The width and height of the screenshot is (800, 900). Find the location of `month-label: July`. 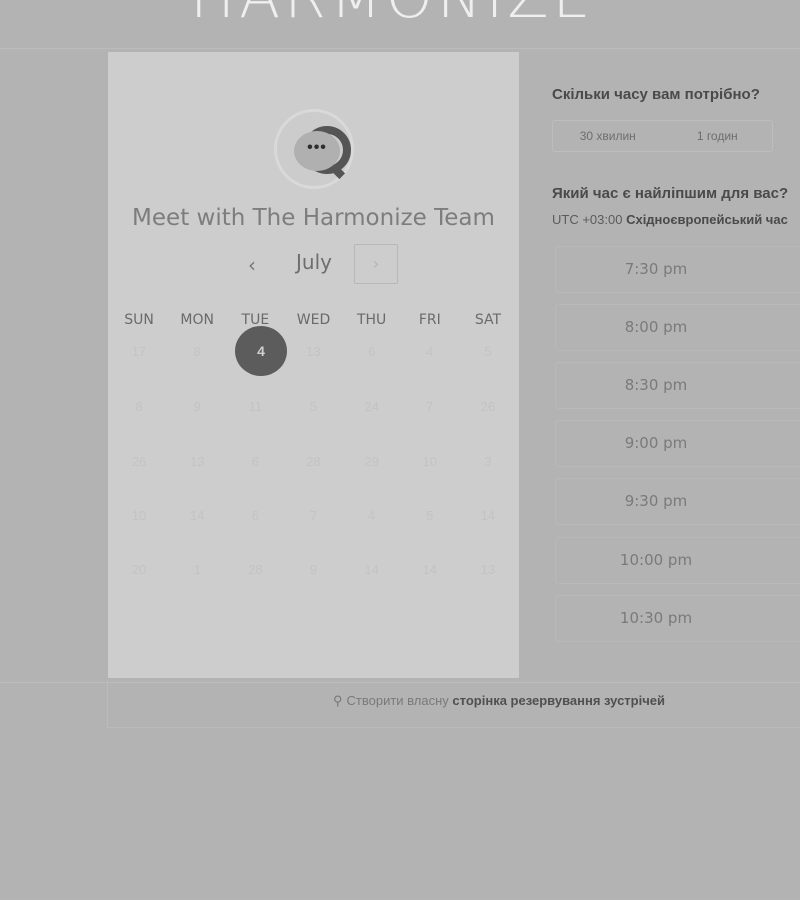

month-label: July is located at coordinates (314, 262).